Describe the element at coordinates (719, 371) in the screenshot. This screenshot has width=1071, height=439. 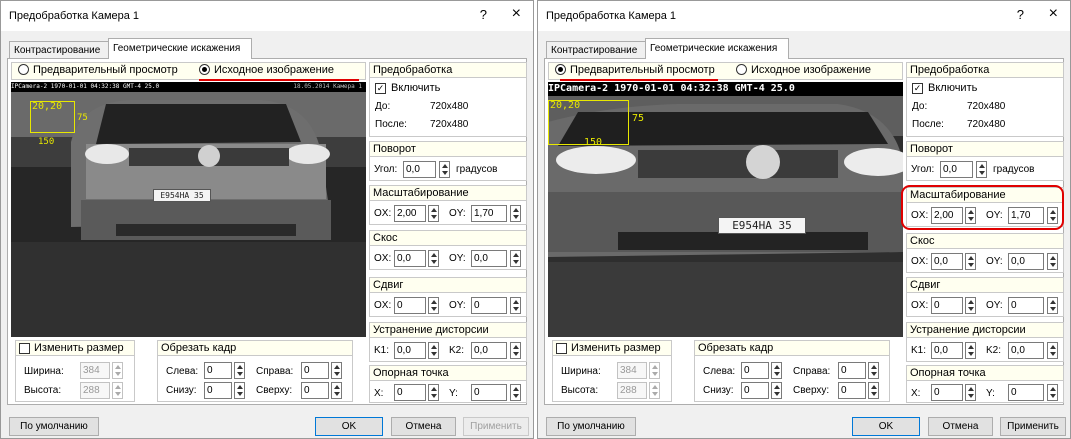
I see `crop-left-label: Слева:` at that location.